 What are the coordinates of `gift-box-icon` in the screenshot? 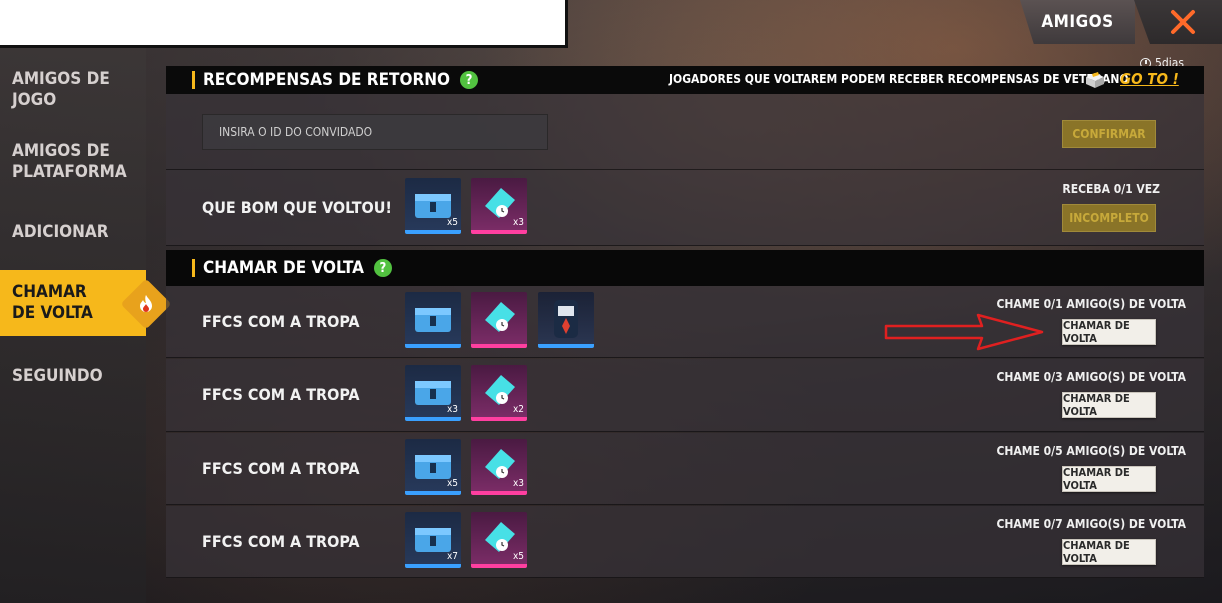 It's located at (1095, 80).